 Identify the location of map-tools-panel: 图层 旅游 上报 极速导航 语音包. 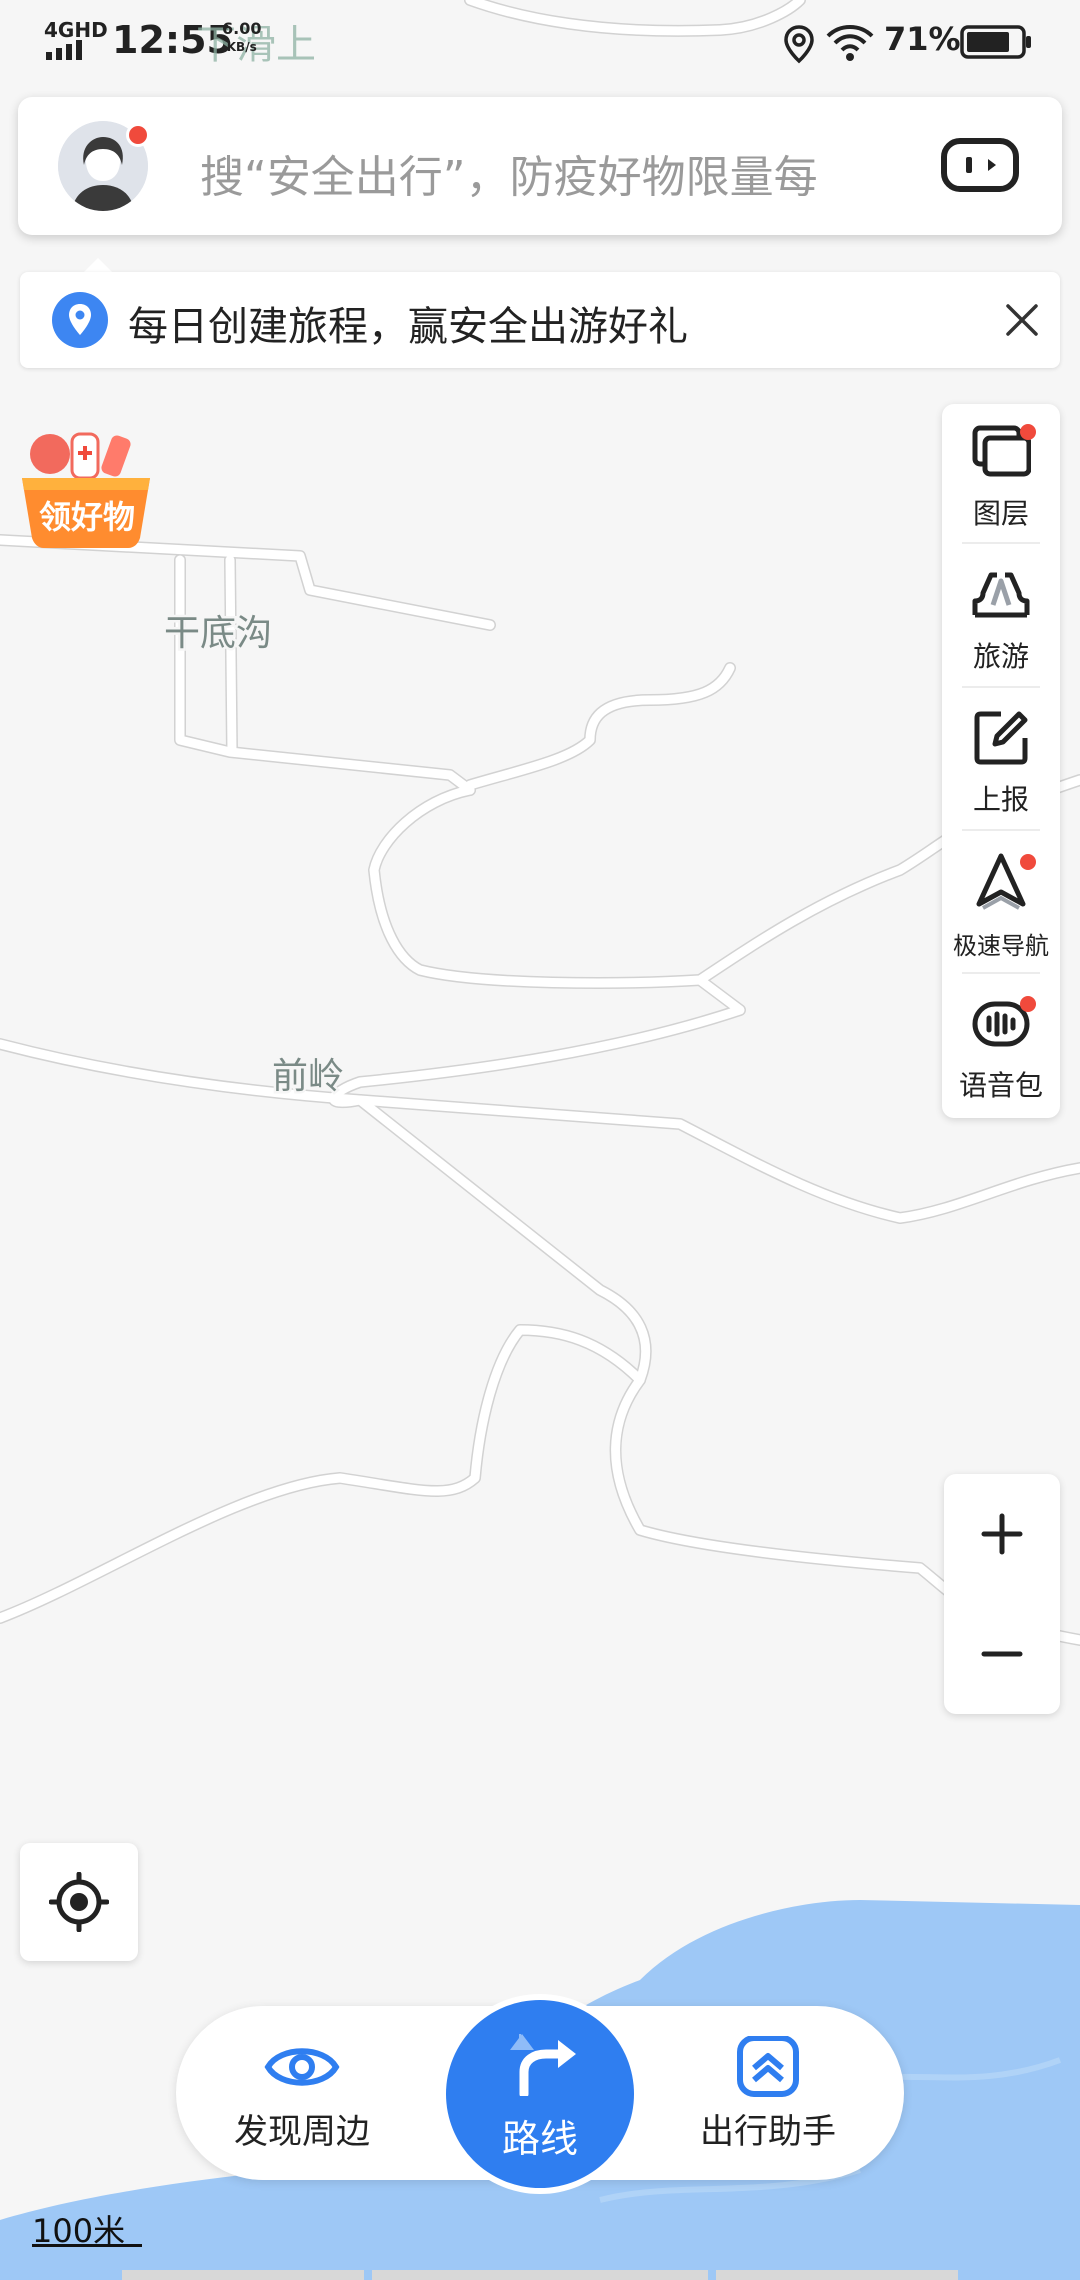
(1001, 761).